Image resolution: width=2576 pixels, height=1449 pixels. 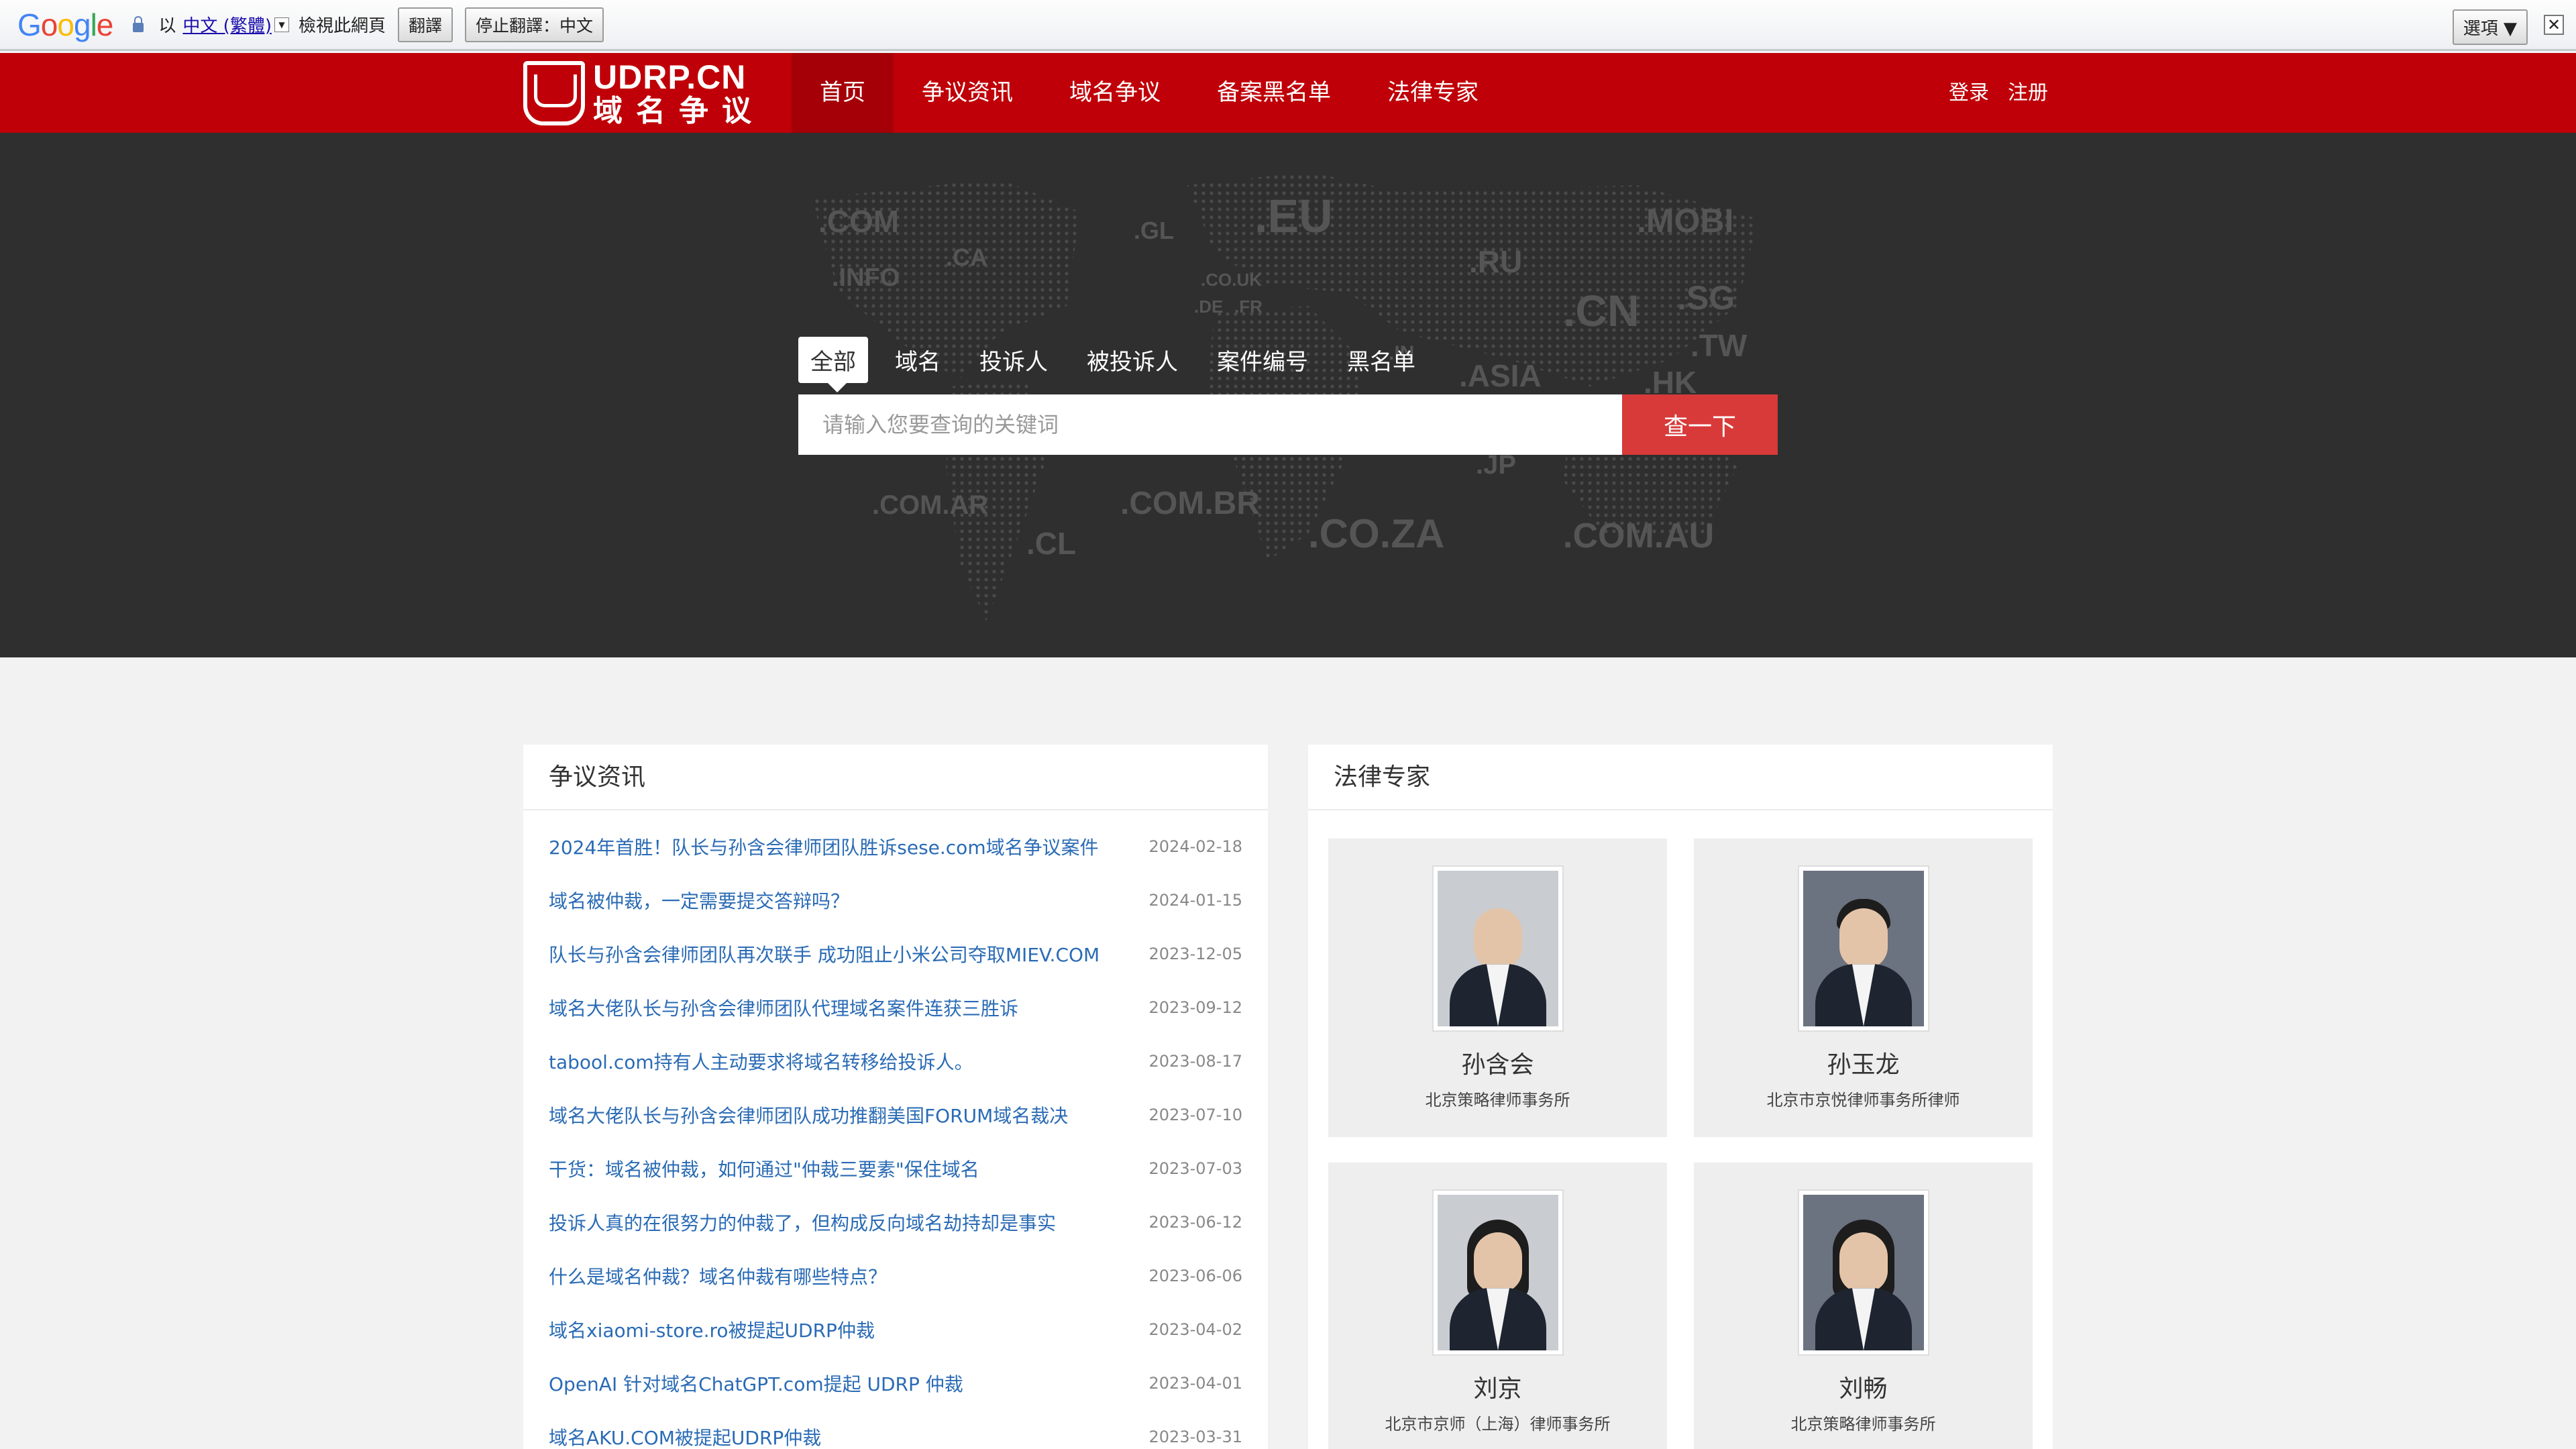 What do you see at coordinates (1274, 93) in the screenshot?
I see `nav-blacklist: 备案黑名单` at bounding box center [1274, 93].